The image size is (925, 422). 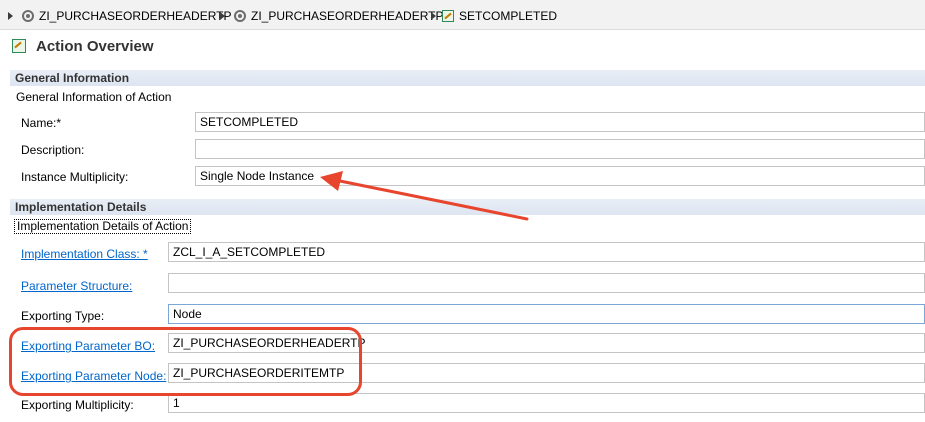 What do you see at coordinates (546, 252) in the screenshot?
I see `implementation-class-field: ZCL_I_A_SETCOMPLETED` at bounding box center [546, 252].